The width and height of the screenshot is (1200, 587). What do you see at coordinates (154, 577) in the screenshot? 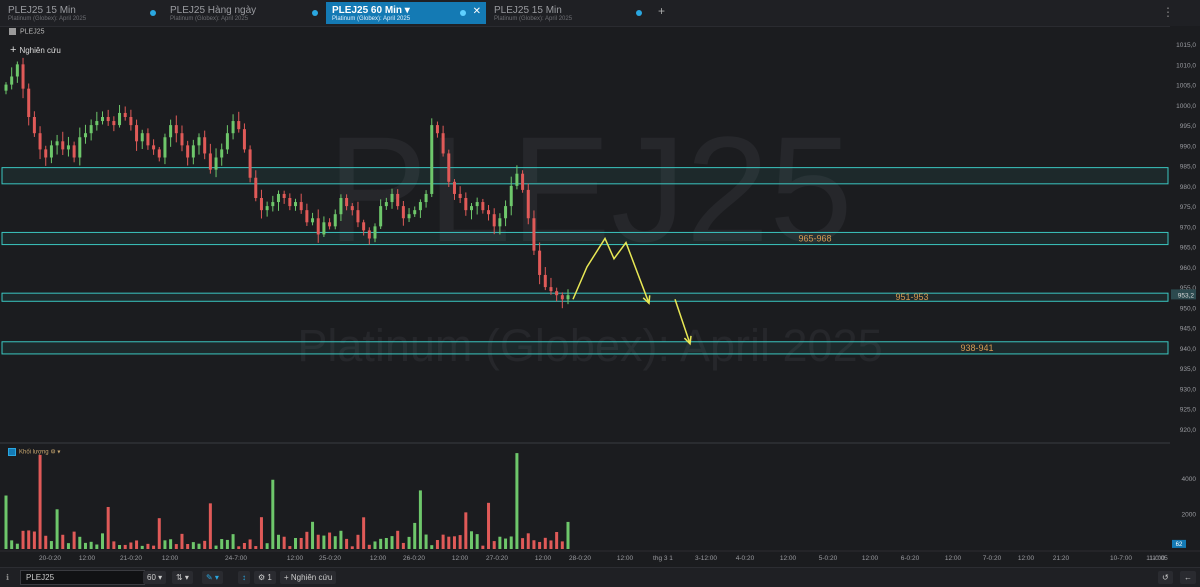
I see `interval-select: 60 ▾` at bounding box center [154, 577].